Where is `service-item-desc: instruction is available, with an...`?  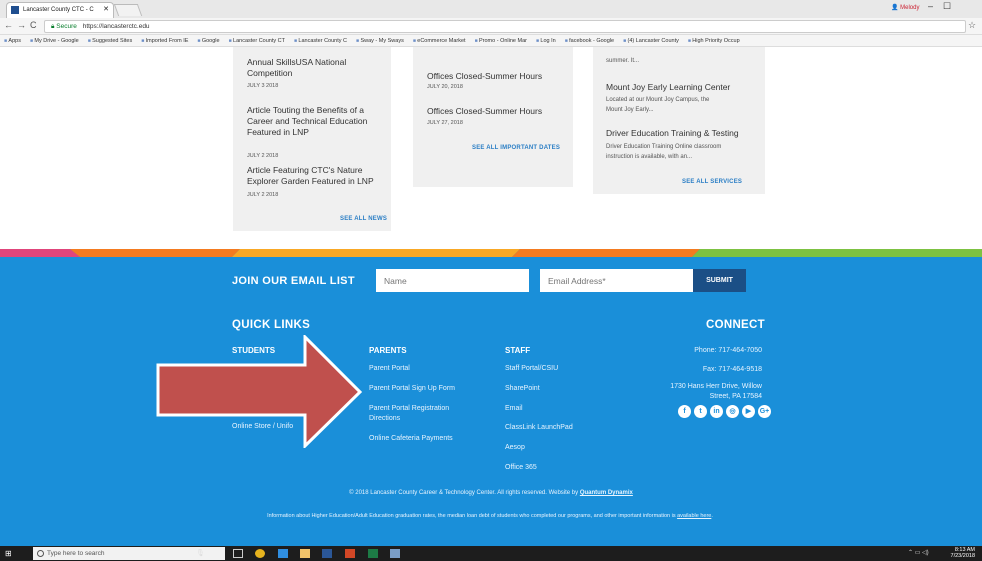
service-item-desc: instruction is available, with an... is located at coordinates (649, 157).